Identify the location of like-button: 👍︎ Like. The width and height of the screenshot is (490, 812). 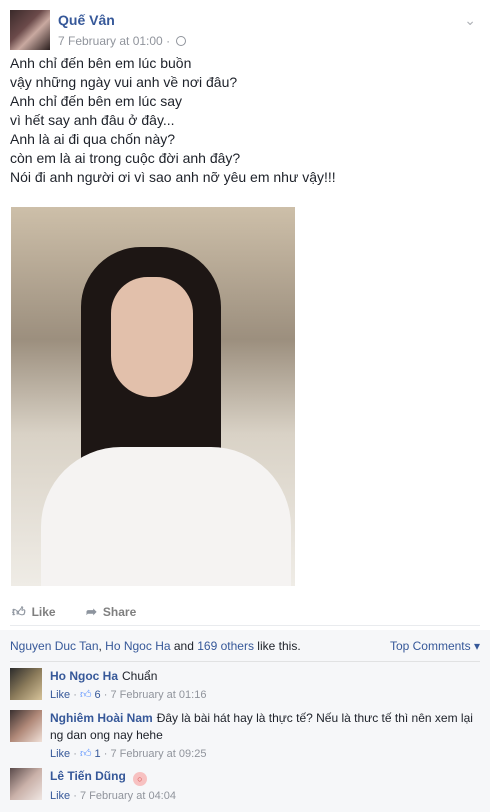
(34, 612).